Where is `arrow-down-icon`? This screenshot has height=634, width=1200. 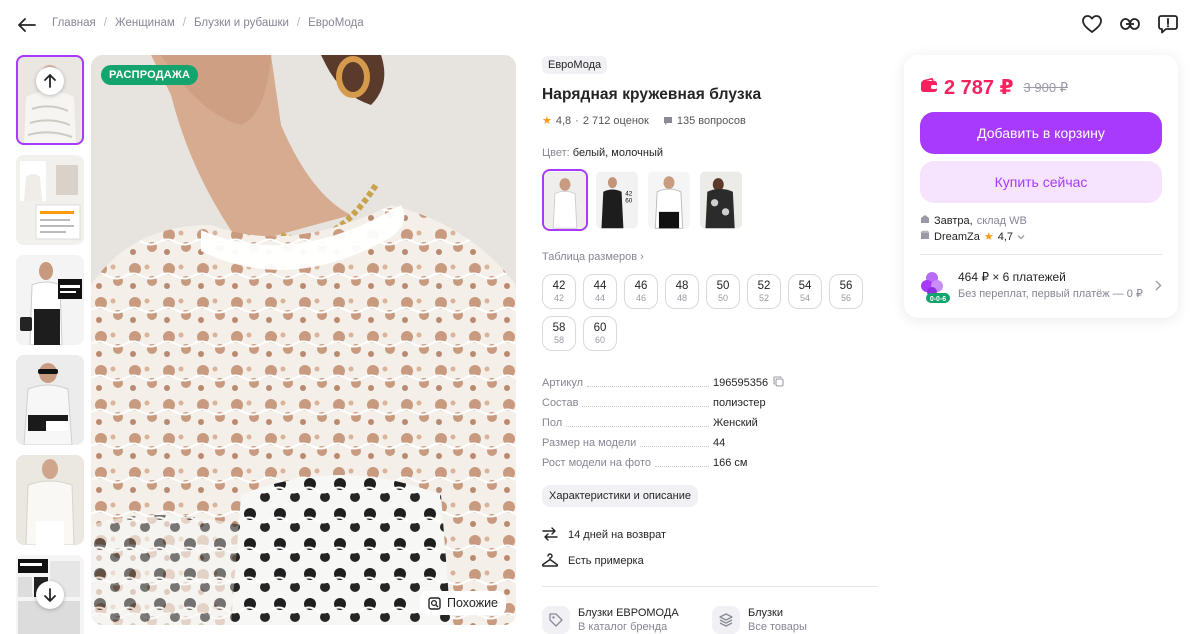
arrow-down-icon is located at coordinates (50, 595).